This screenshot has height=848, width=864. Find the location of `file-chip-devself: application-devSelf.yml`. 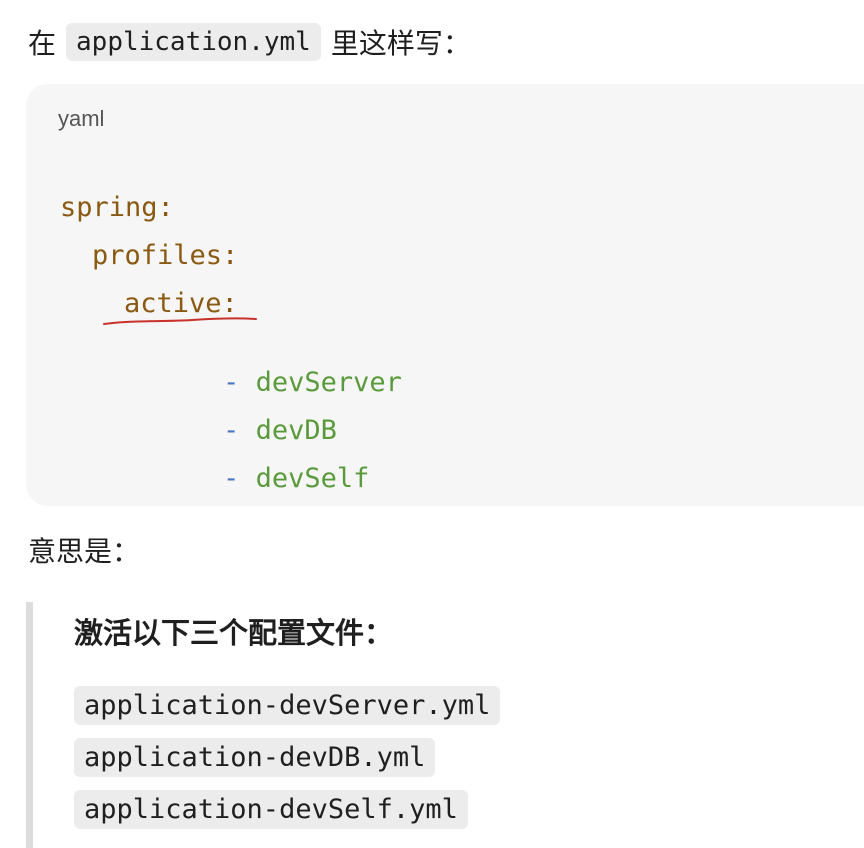

file-chip-devself: application-devSelf.yml is located at coordinates (271, 809).